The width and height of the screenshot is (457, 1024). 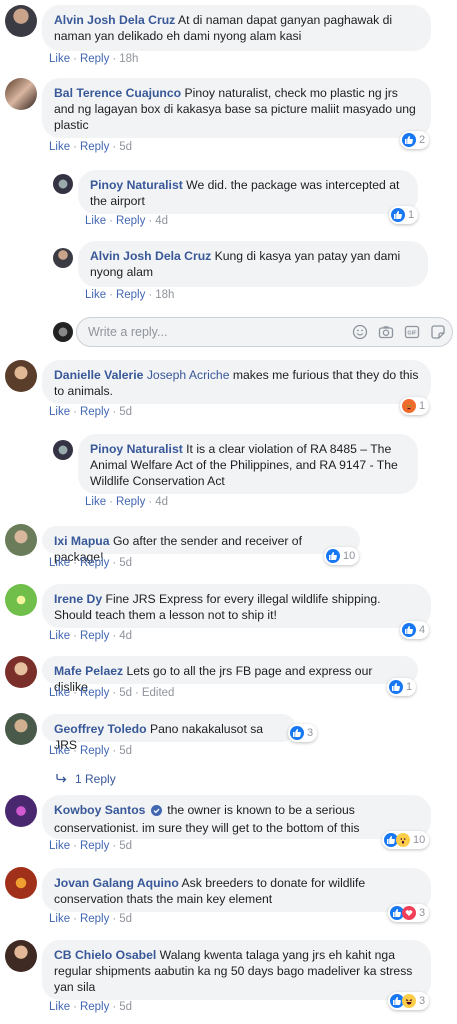 I want to click on current-user-avatar, so click(x=63, y=332).